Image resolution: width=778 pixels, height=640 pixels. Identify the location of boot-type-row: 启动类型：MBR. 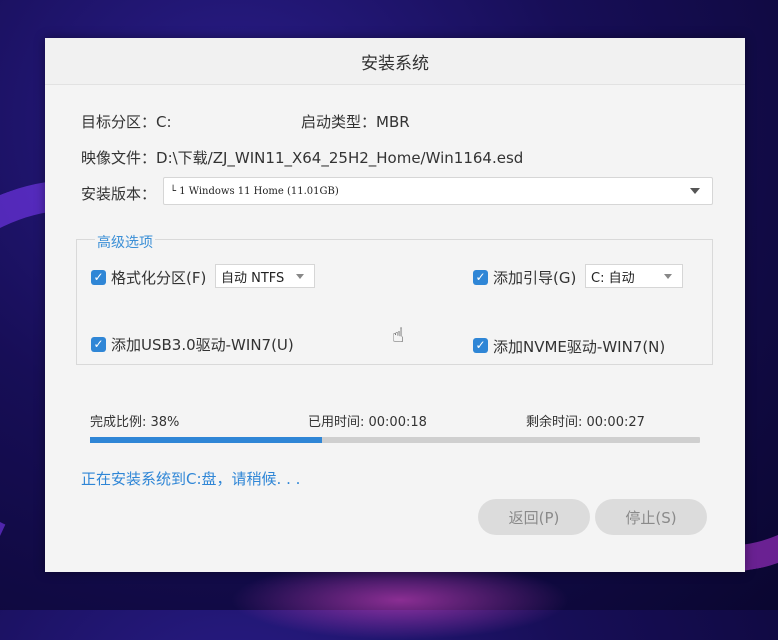
(355, 121).